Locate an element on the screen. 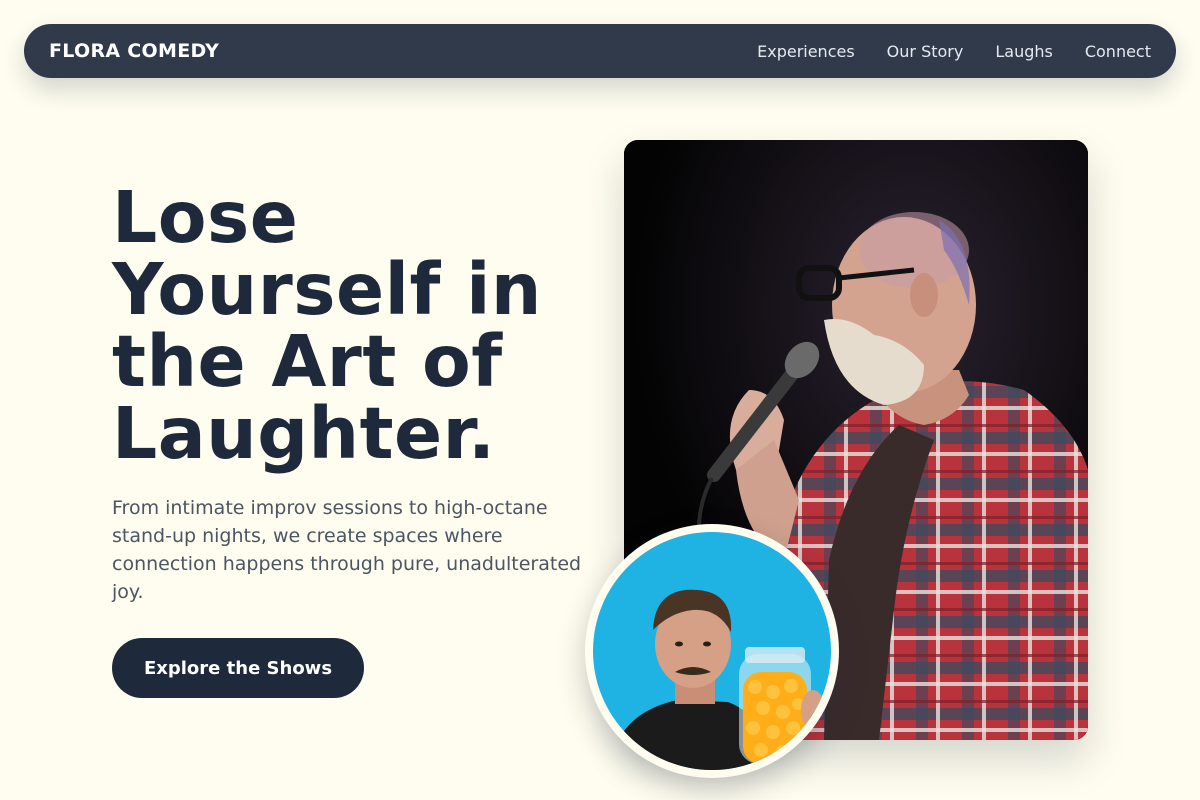 The image size is (1200, 800). nav-link-connect: Connect is located at coordinates (1118, 51).